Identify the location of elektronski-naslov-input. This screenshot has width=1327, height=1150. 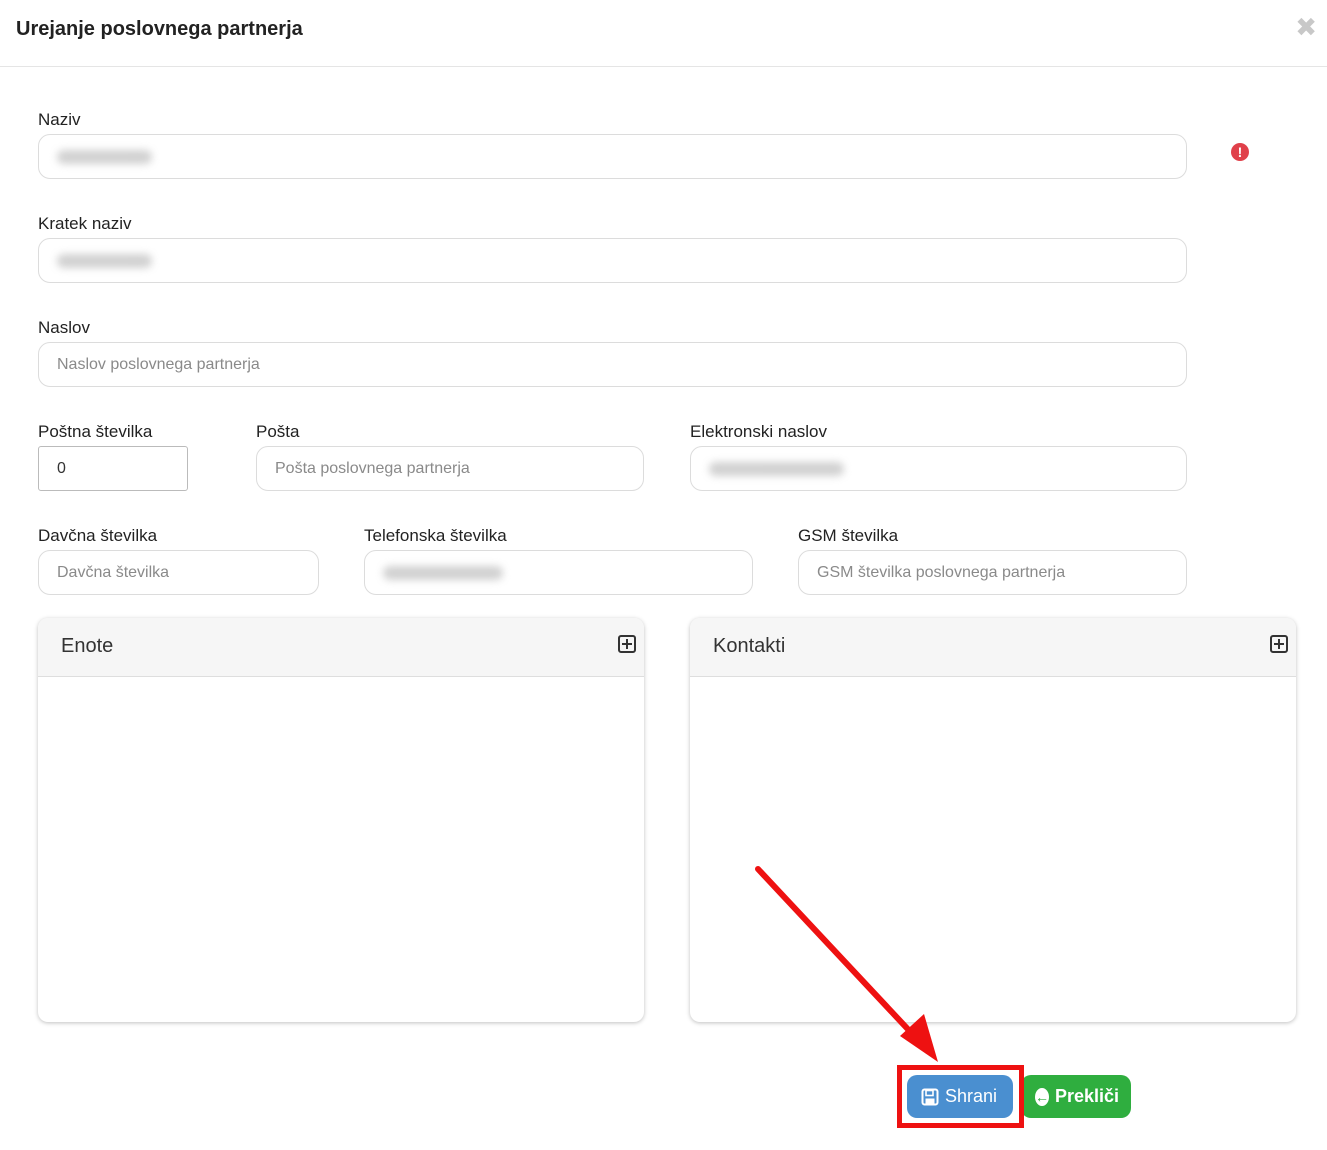
(938, 468).